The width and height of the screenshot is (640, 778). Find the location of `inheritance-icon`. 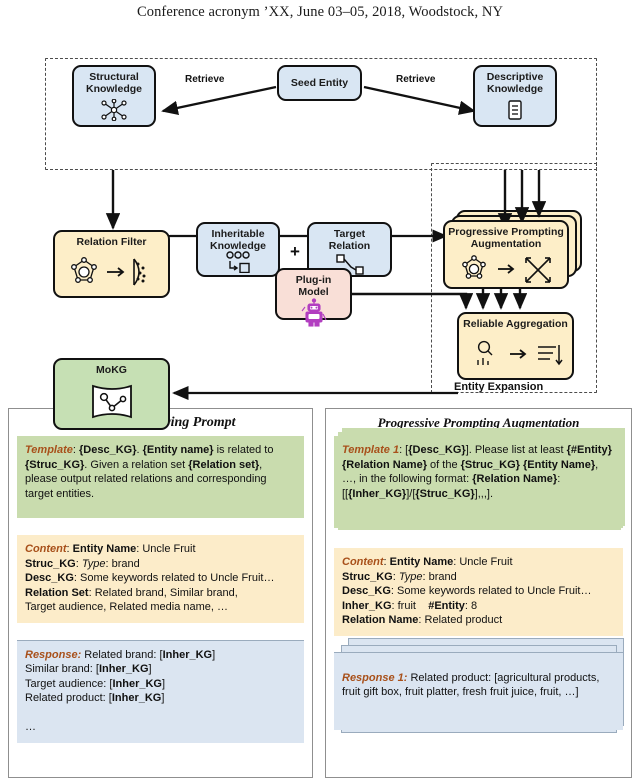

inheritance-icon is located at coordinates (238, 262).